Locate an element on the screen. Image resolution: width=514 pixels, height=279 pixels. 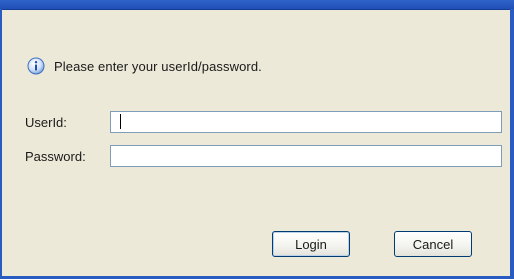
cancel-button: Cancel is located at coordinates (433, 244).